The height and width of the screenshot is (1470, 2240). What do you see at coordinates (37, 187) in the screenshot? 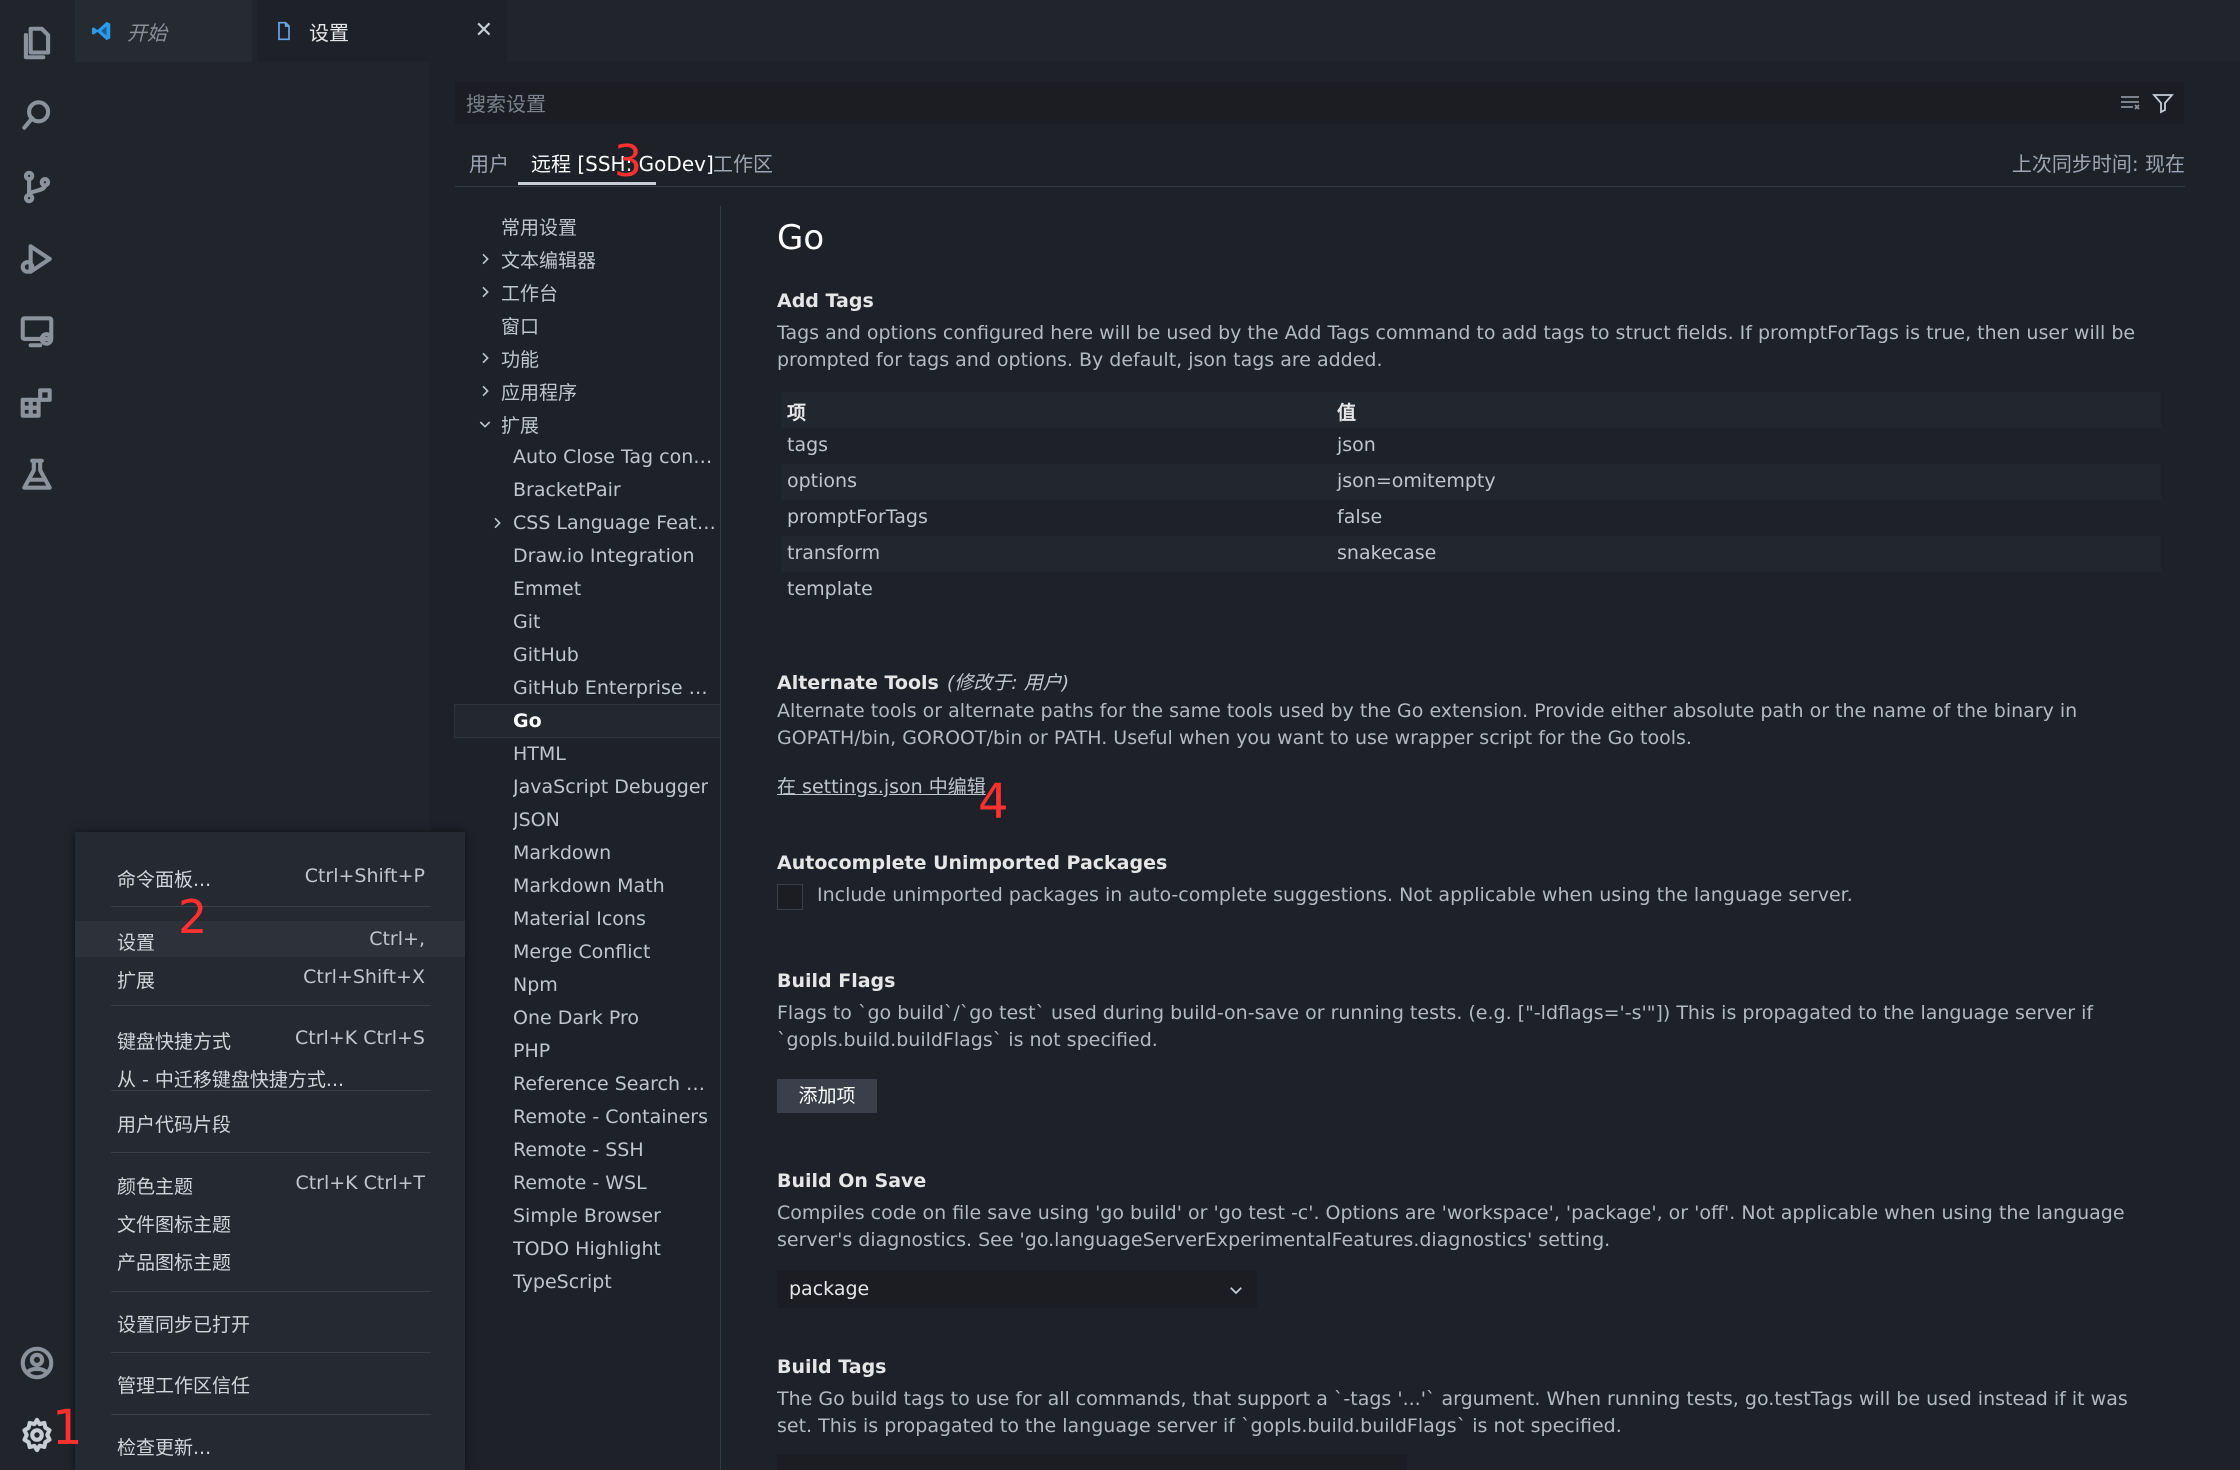
I see `source-control-icon` at bounding box center [37, 187].